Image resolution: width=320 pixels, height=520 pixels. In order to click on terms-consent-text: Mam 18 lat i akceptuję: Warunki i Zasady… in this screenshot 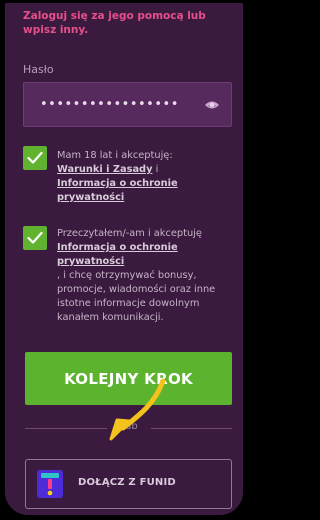, I will do `click(146, 177)`.